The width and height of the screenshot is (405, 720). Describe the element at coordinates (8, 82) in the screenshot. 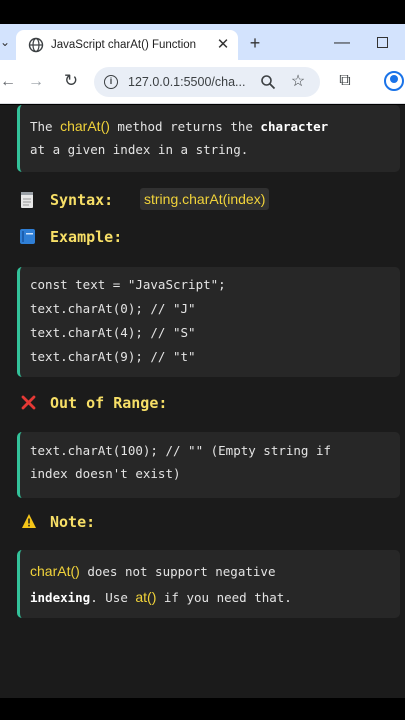

I see `back-button: ←` at that location.